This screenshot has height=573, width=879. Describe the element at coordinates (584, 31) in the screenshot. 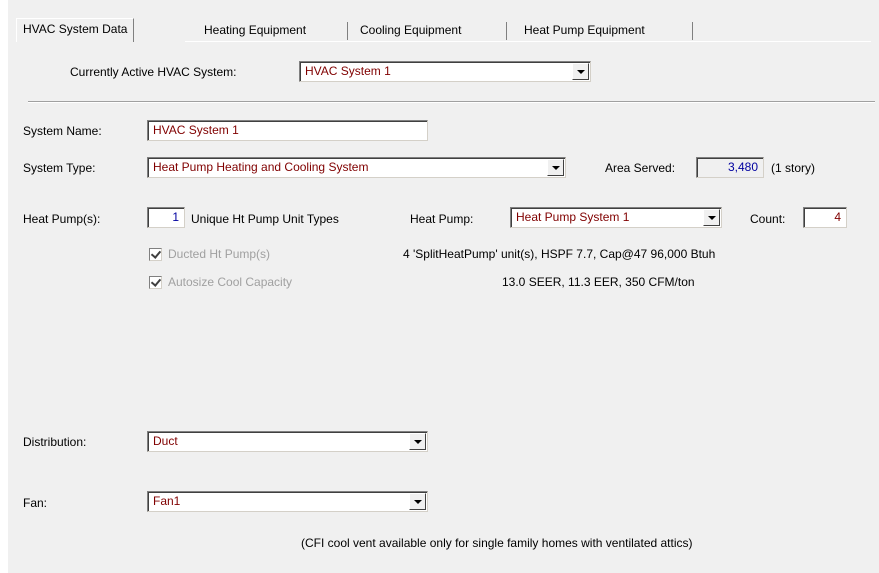

I see `tab-heat-pump-equipment: Heat Pump Equipment` at that location.